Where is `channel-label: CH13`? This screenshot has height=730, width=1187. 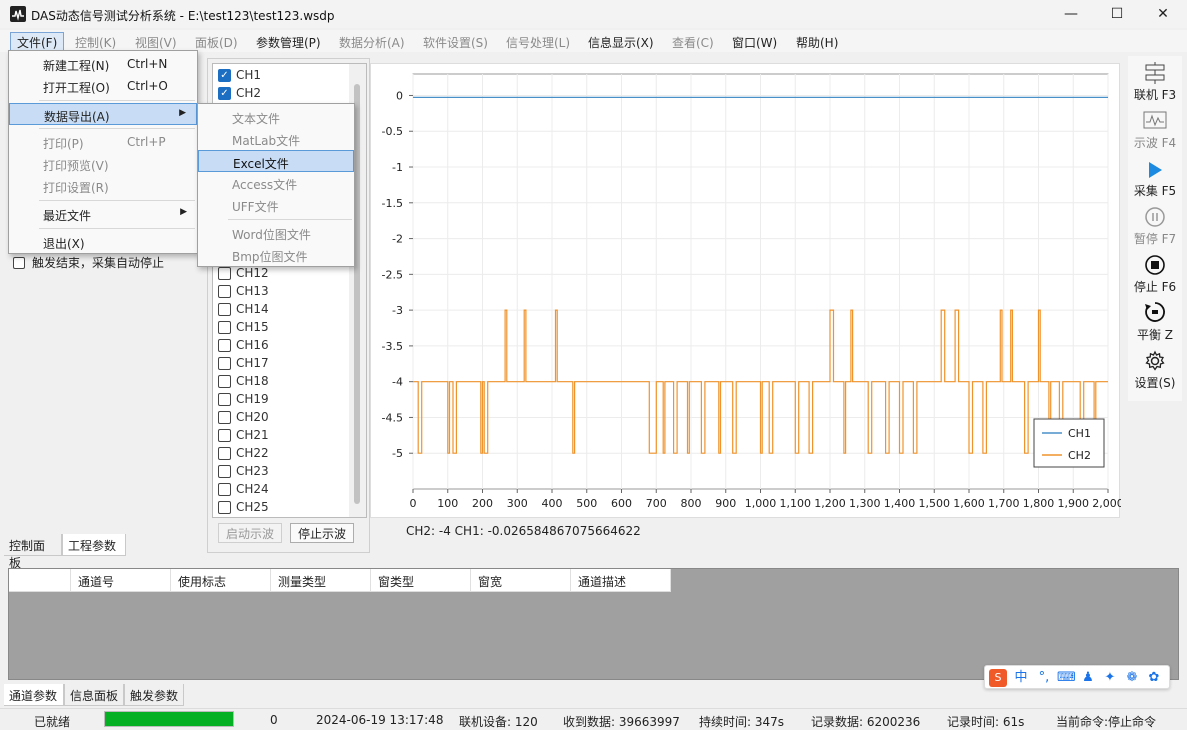 channel-label: CH13 is located at coordinates (252, 291).